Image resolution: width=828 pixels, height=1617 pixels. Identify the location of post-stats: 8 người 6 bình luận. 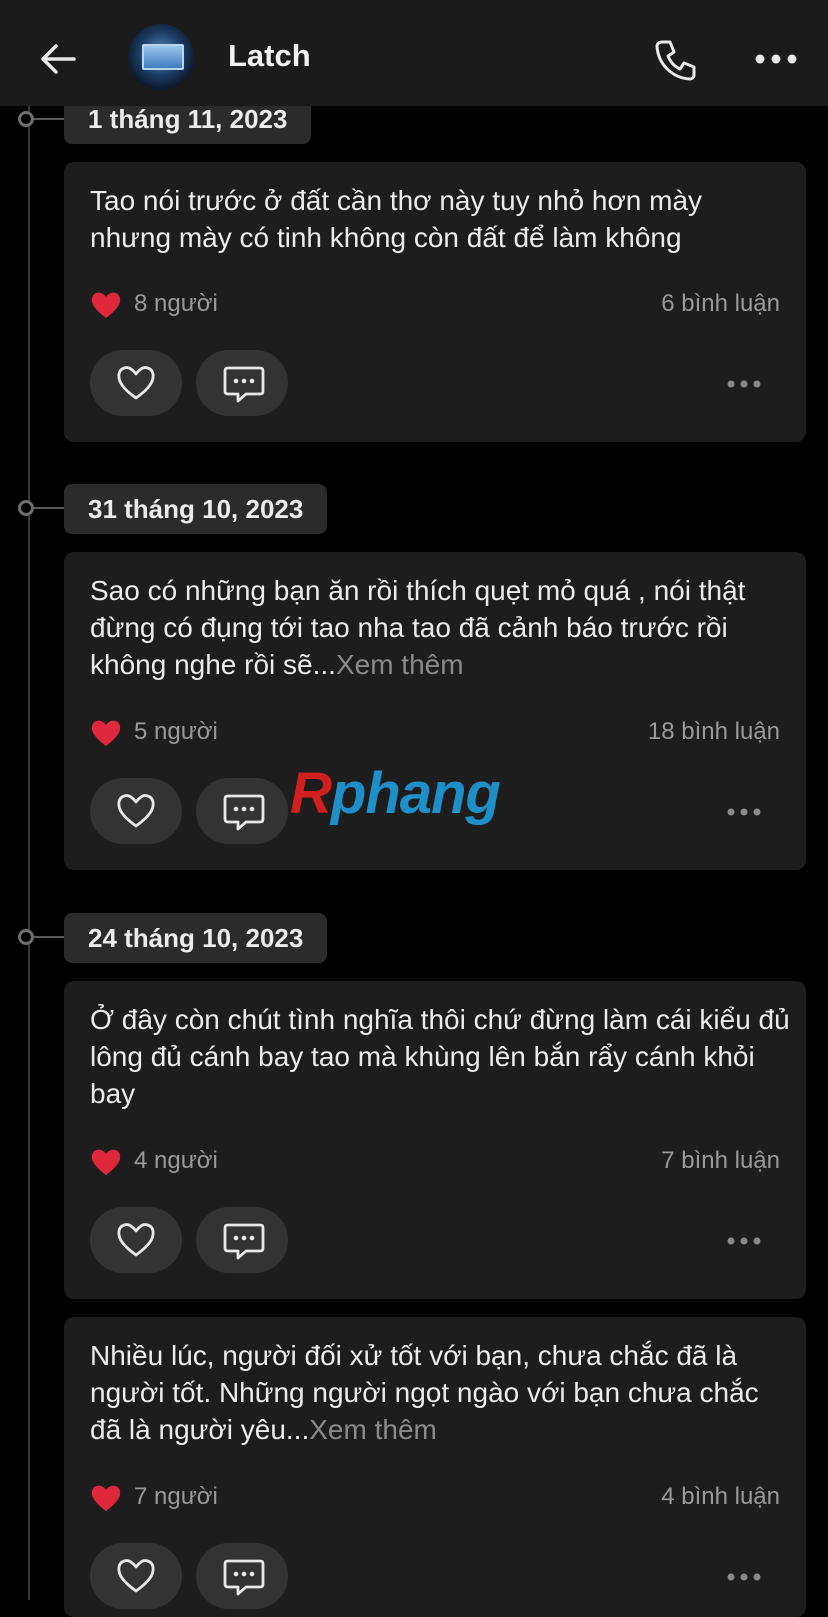
(435, 305).